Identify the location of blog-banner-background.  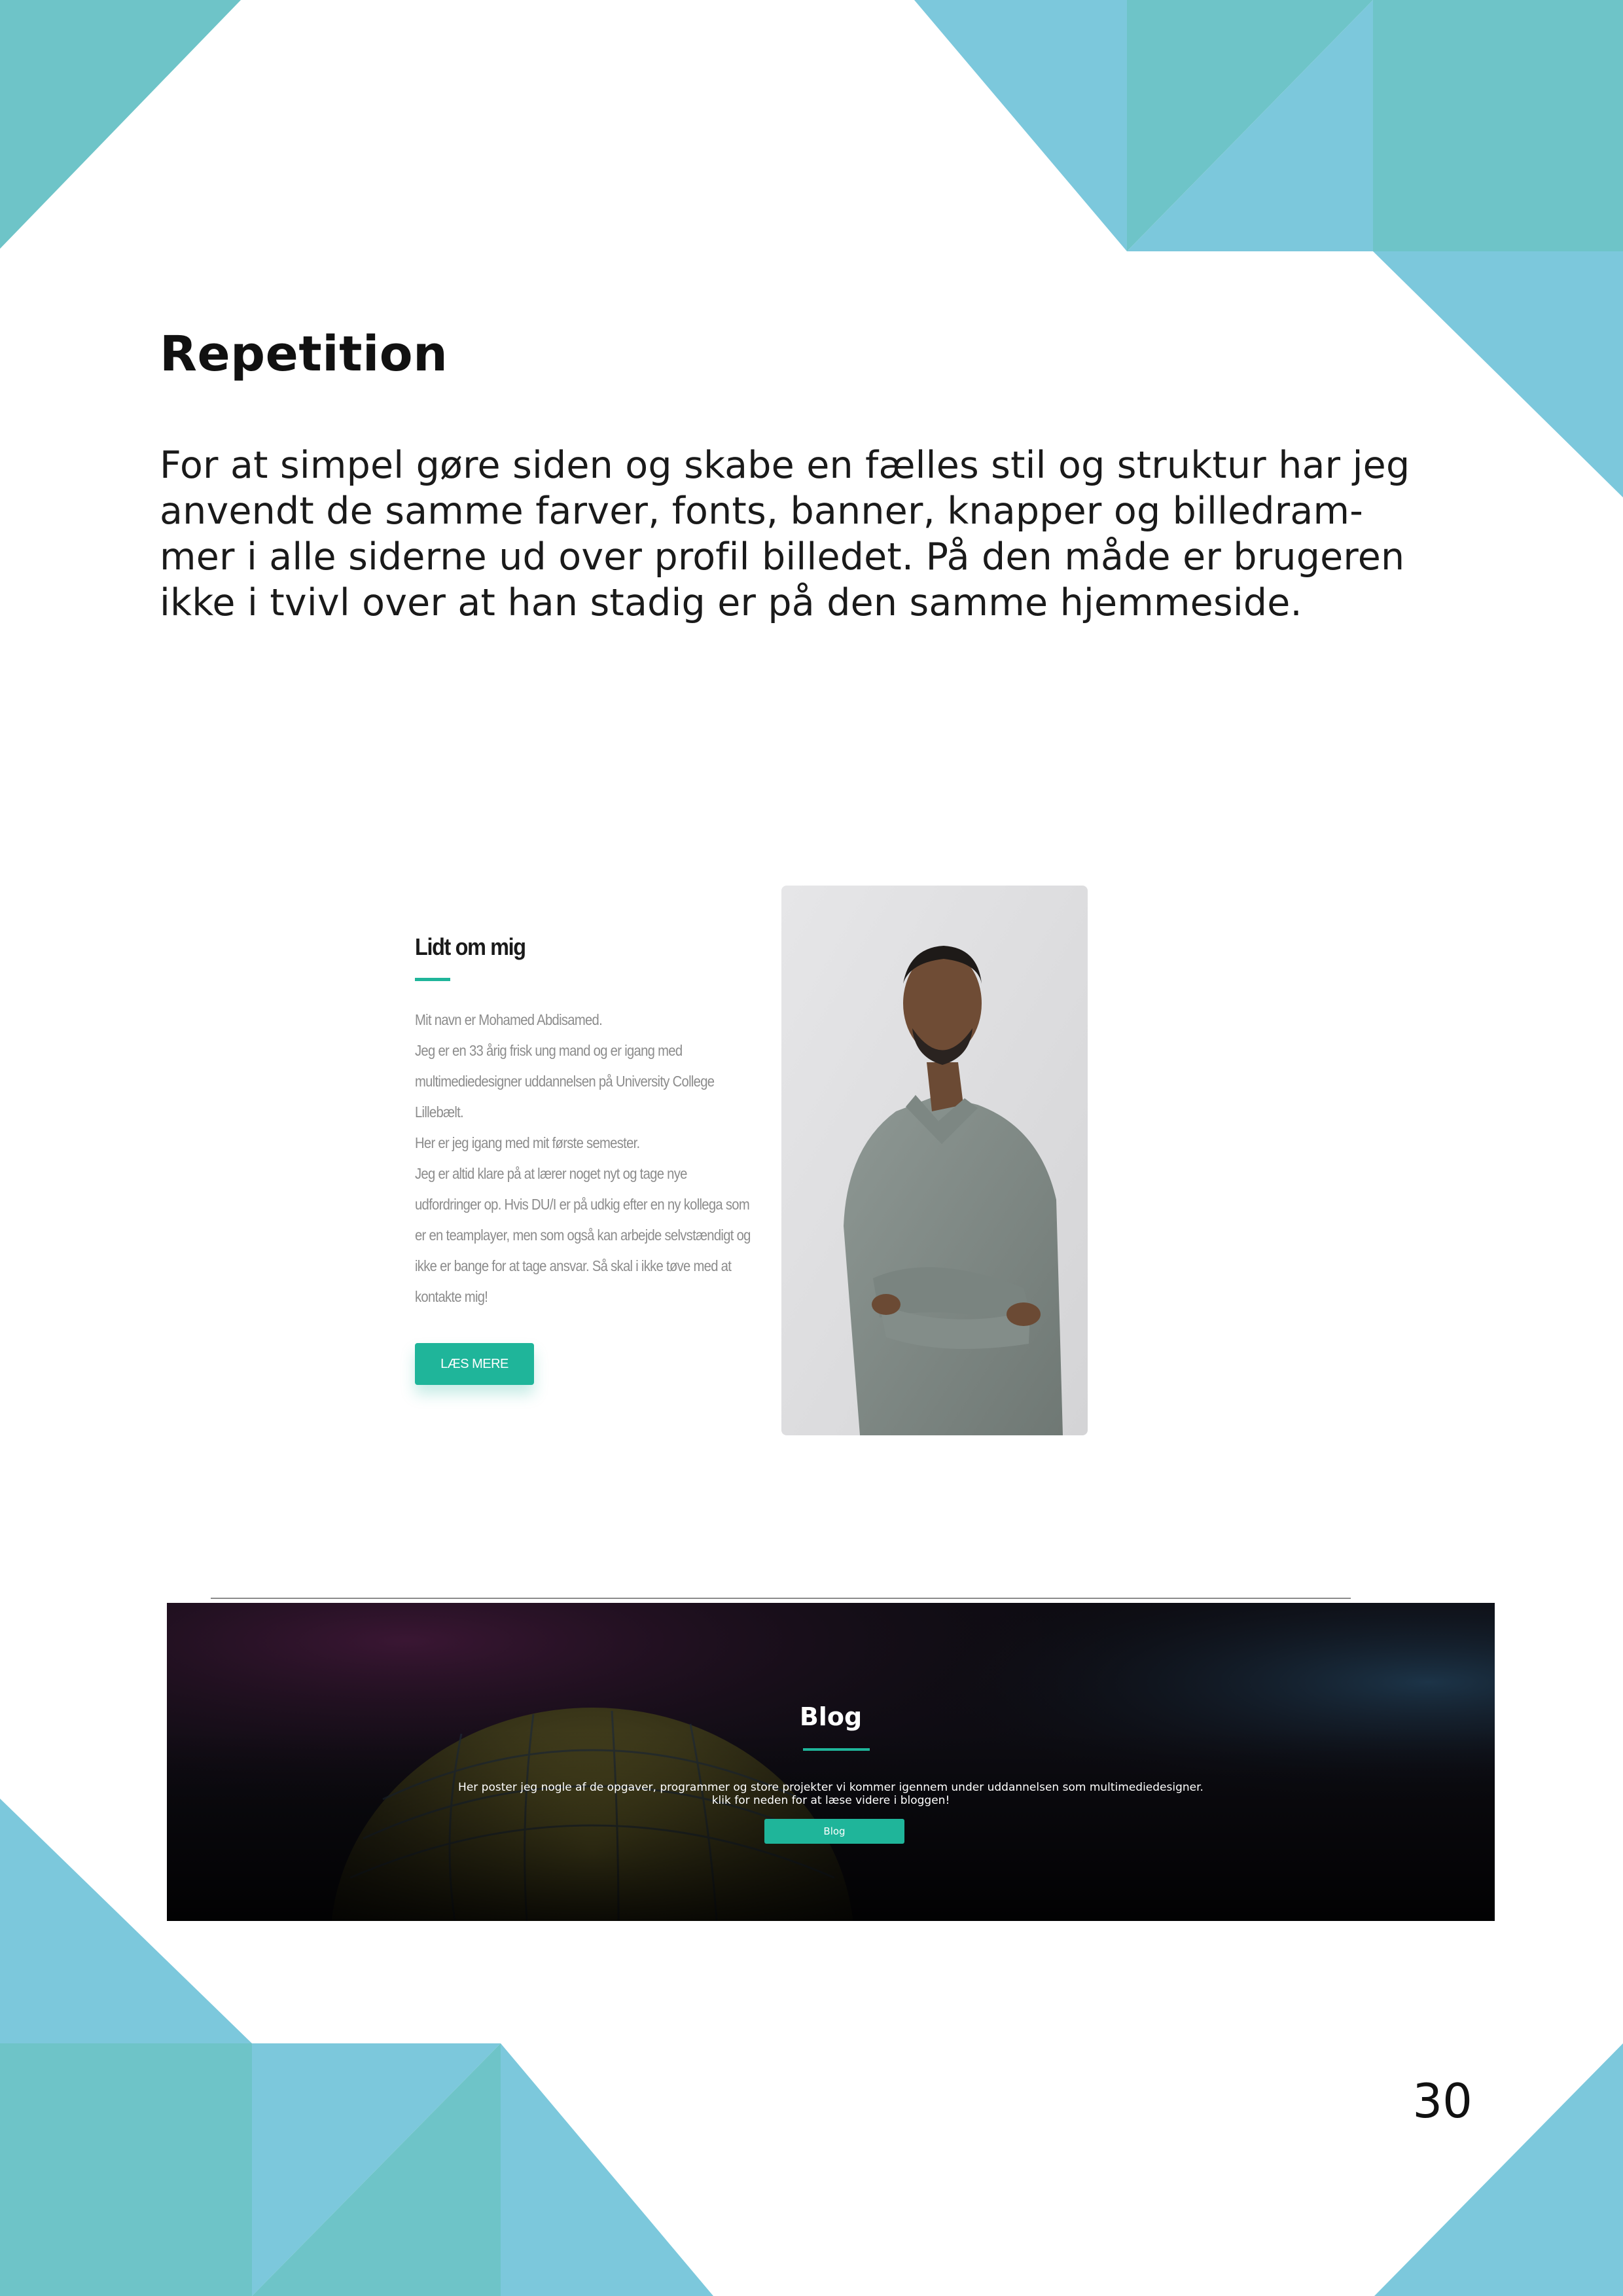
(831, 1762).